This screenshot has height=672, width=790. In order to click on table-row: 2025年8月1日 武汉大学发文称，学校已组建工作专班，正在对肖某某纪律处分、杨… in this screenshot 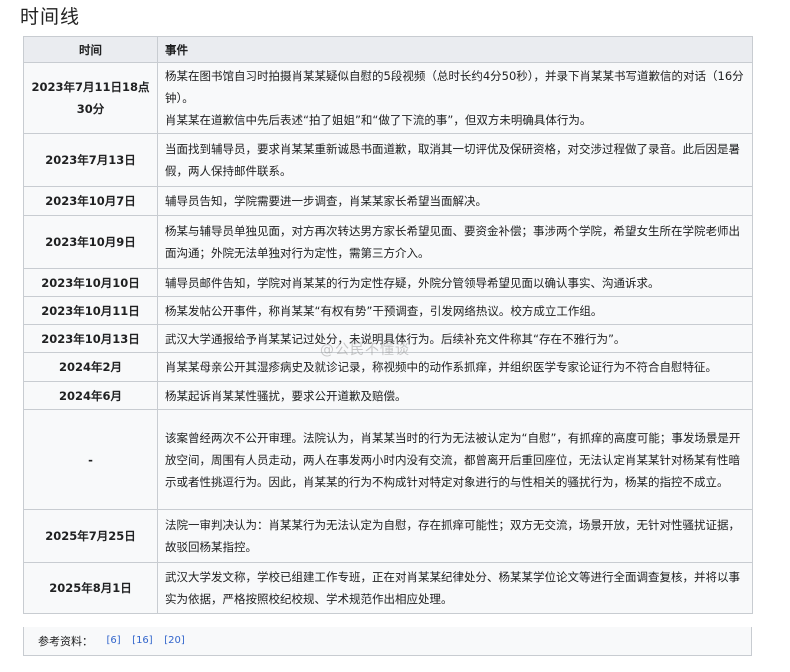, I will do `click(388, 588)`.